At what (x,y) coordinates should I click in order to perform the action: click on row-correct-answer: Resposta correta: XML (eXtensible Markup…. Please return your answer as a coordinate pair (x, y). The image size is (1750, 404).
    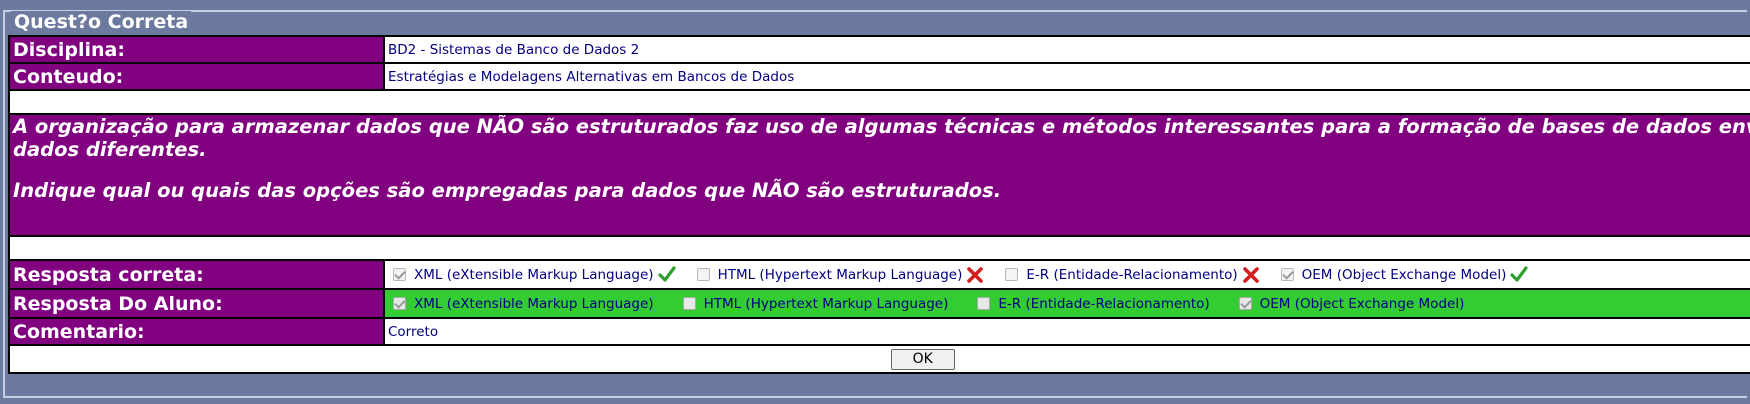
    Looking at the image, I should click on (879, 274).